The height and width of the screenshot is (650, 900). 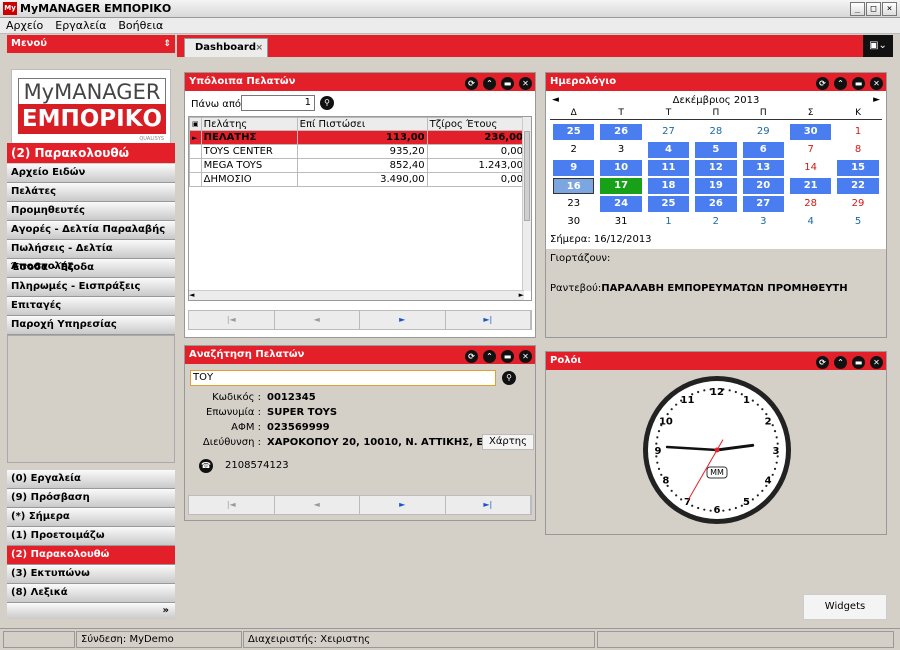 What do you see at coordinates (574, 186) in the screenshot?
I see `calendar-day: 16` at bounding box center [574, 186].